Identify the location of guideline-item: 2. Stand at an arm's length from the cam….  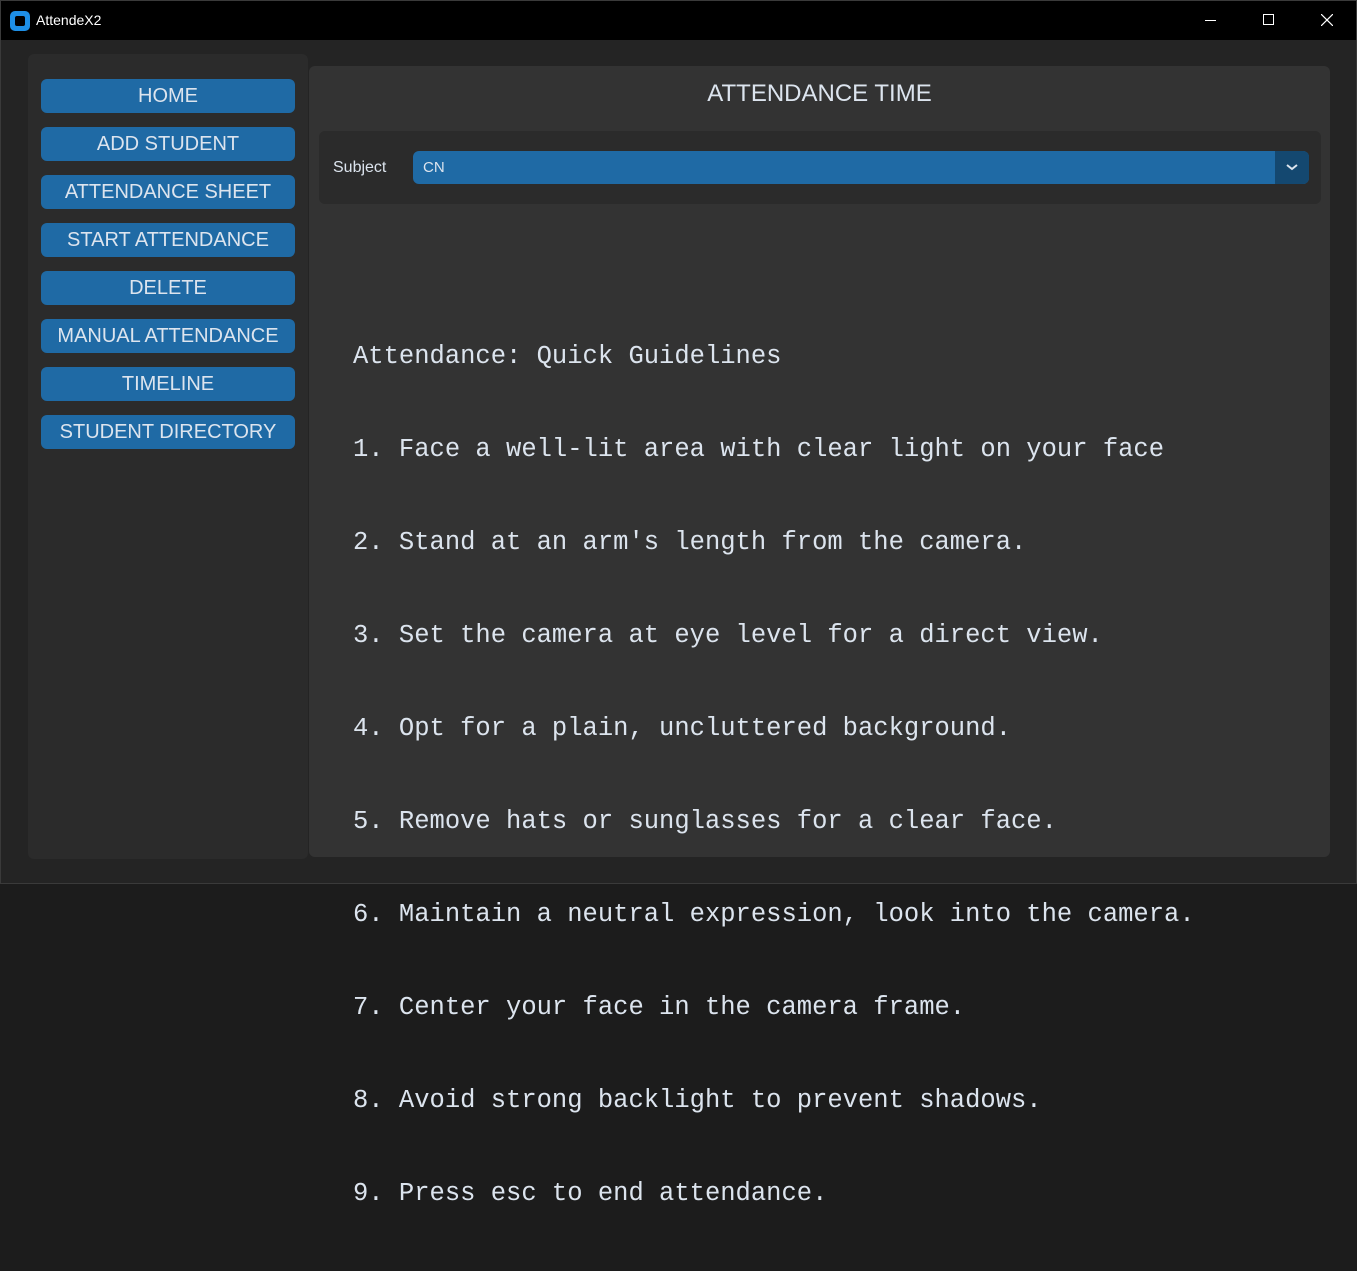
(690, 542).